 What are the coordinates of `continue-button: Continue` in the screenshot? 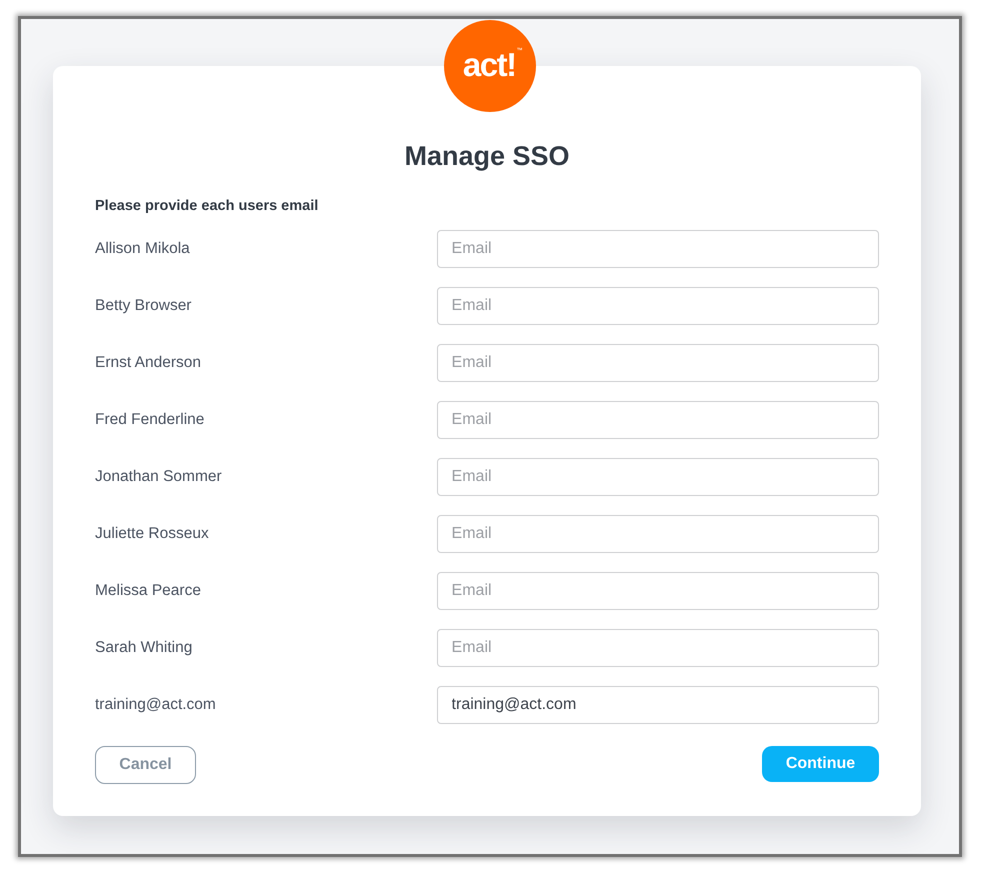 It's located at (820, 764).